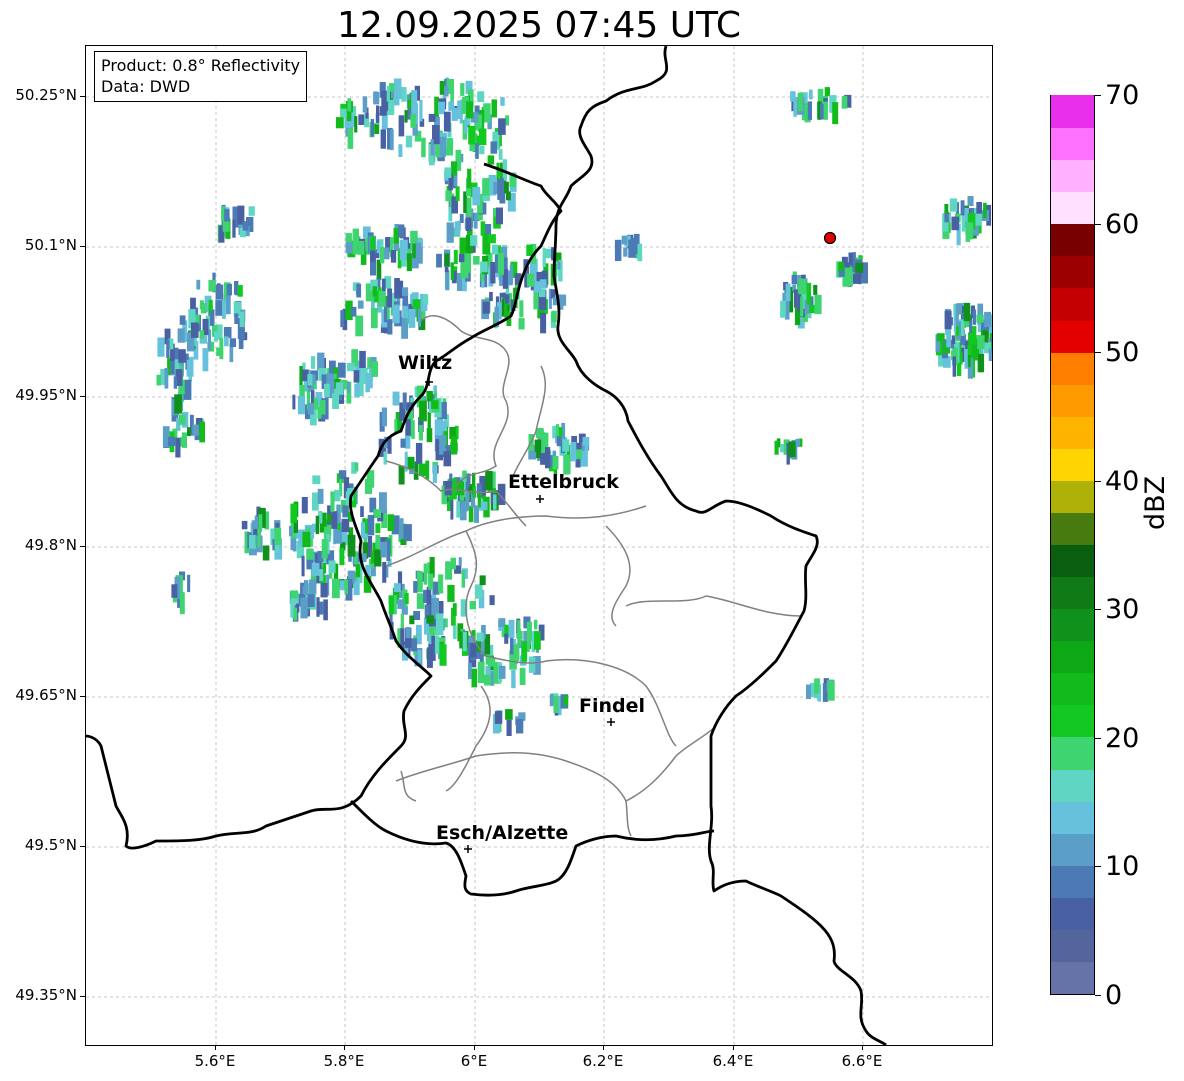  I want to click on city-findel: Findel, so click(612, 710).